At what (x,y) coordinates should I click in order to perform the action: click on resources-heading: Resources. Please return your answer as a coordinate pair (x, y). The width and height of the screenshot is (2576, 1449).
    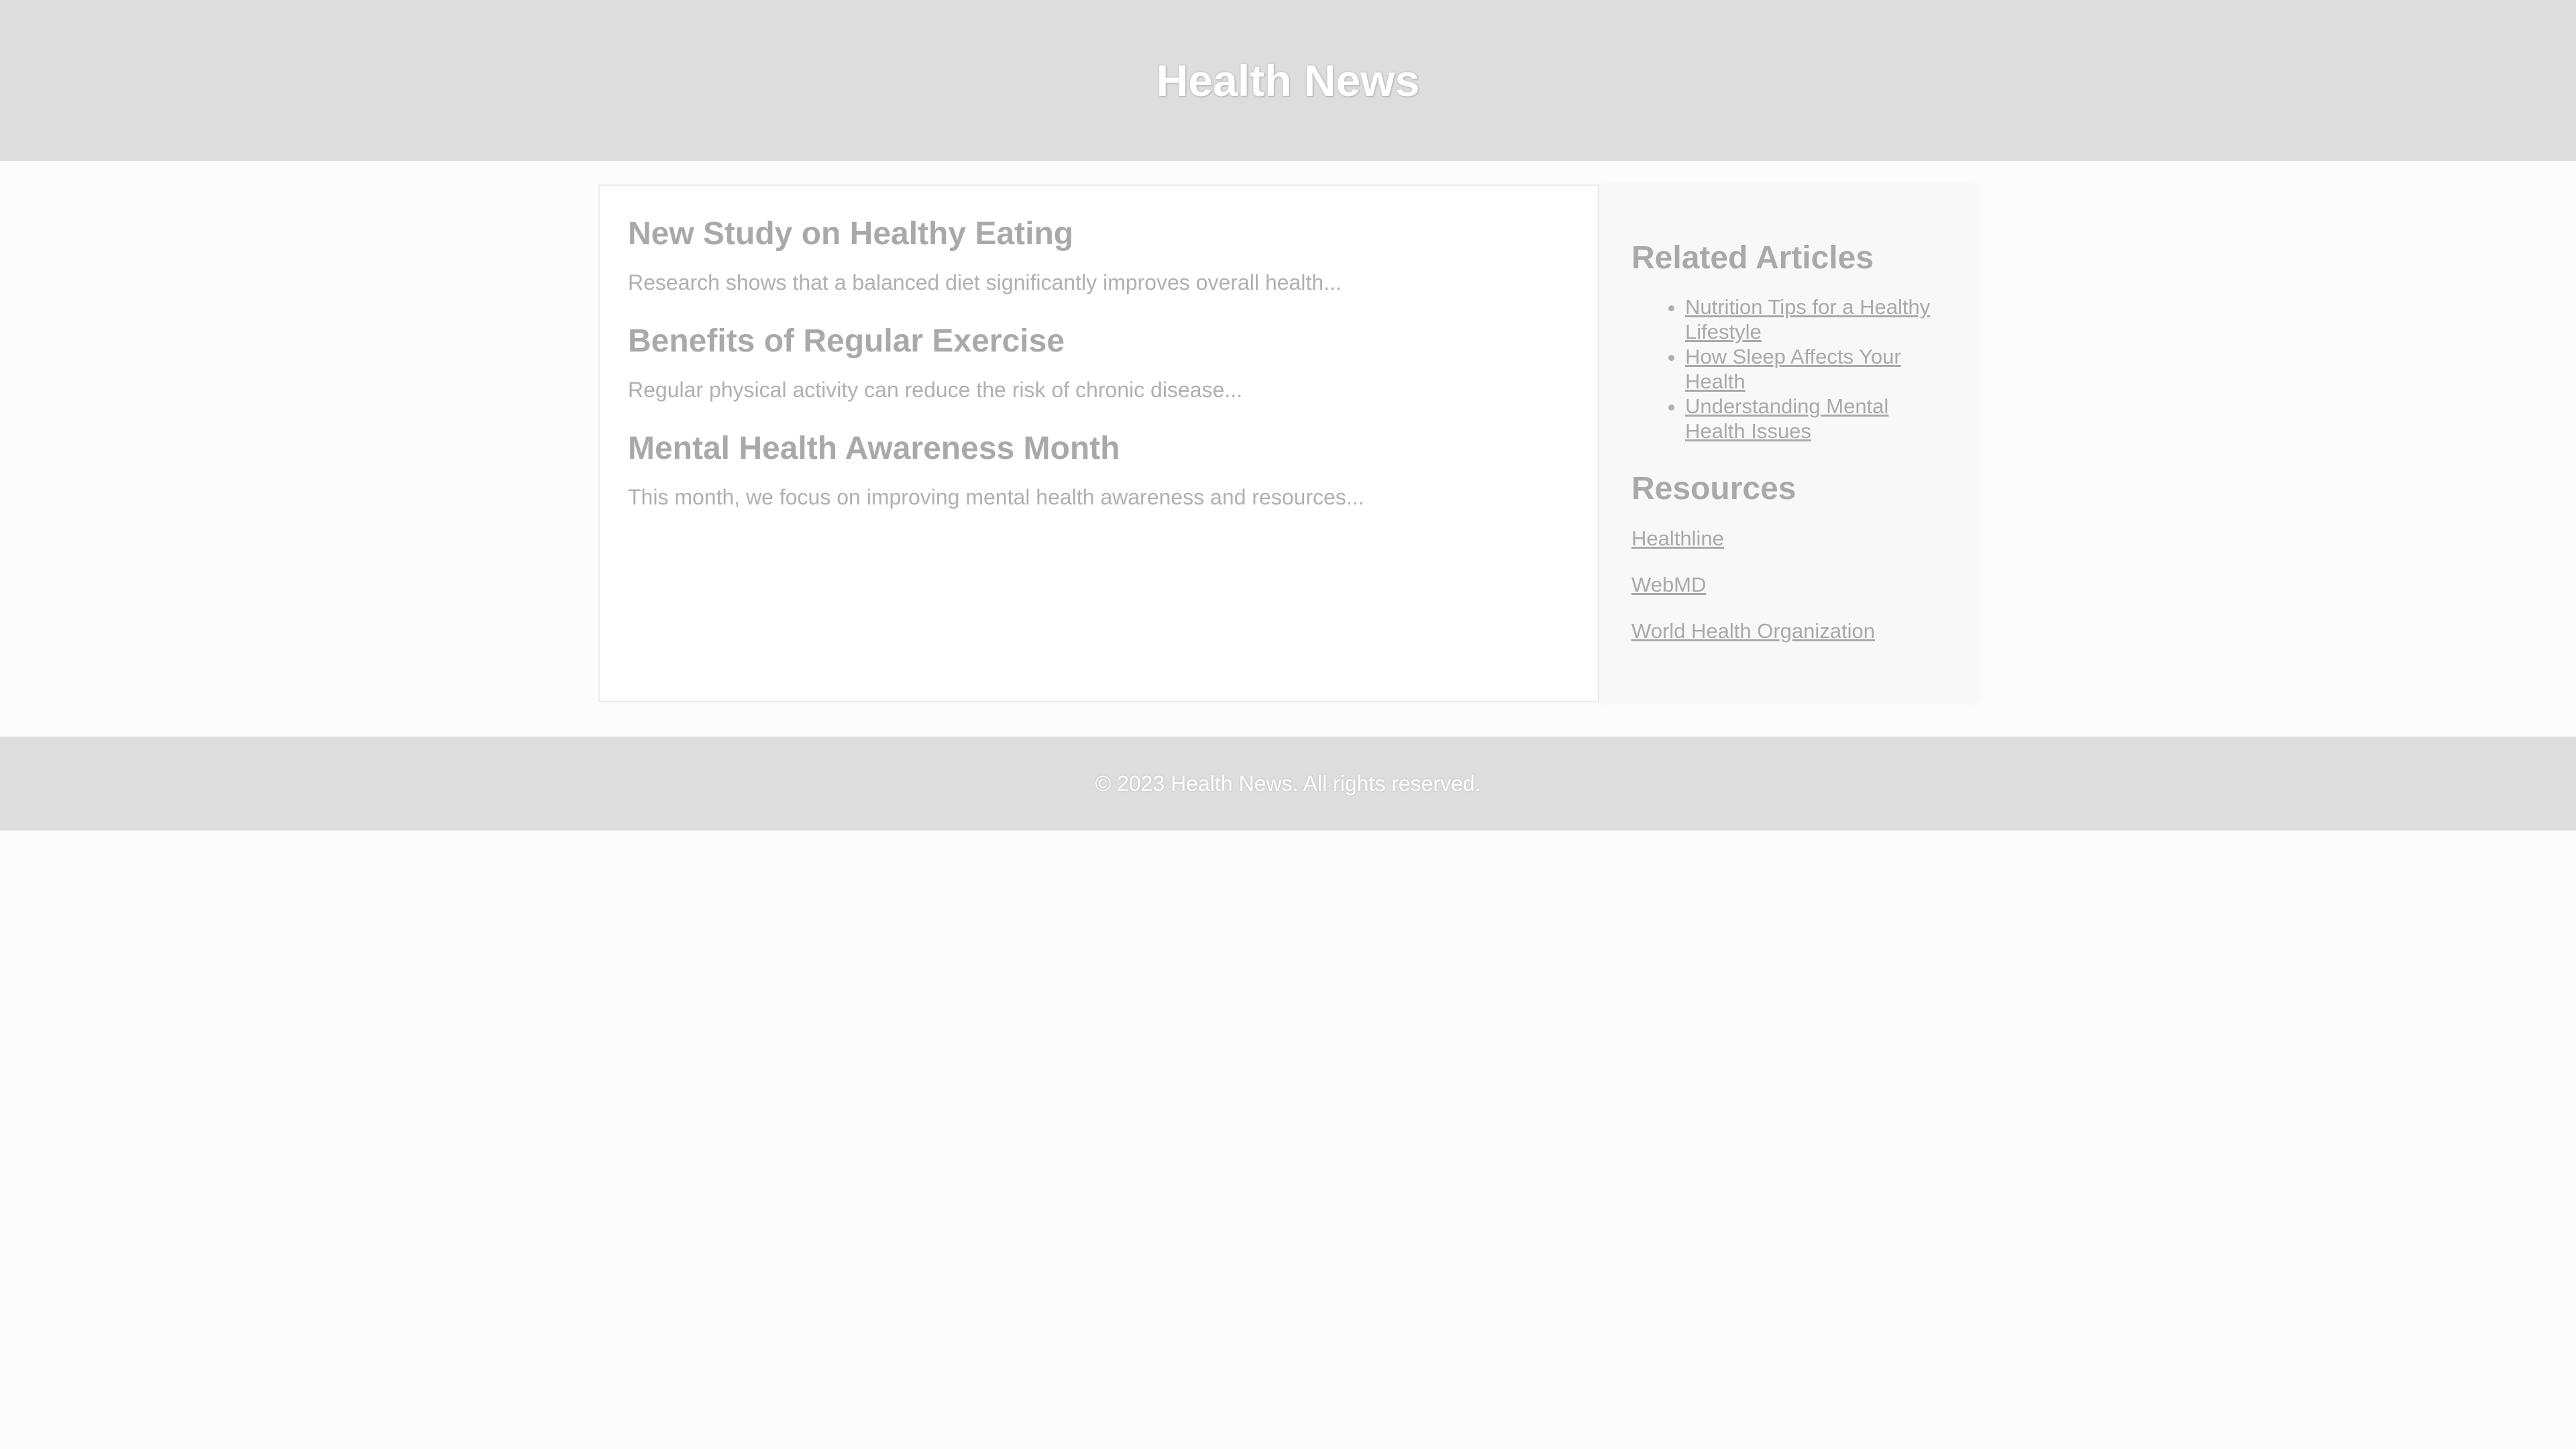
    Looking at the image, I should click on (1713, 488).